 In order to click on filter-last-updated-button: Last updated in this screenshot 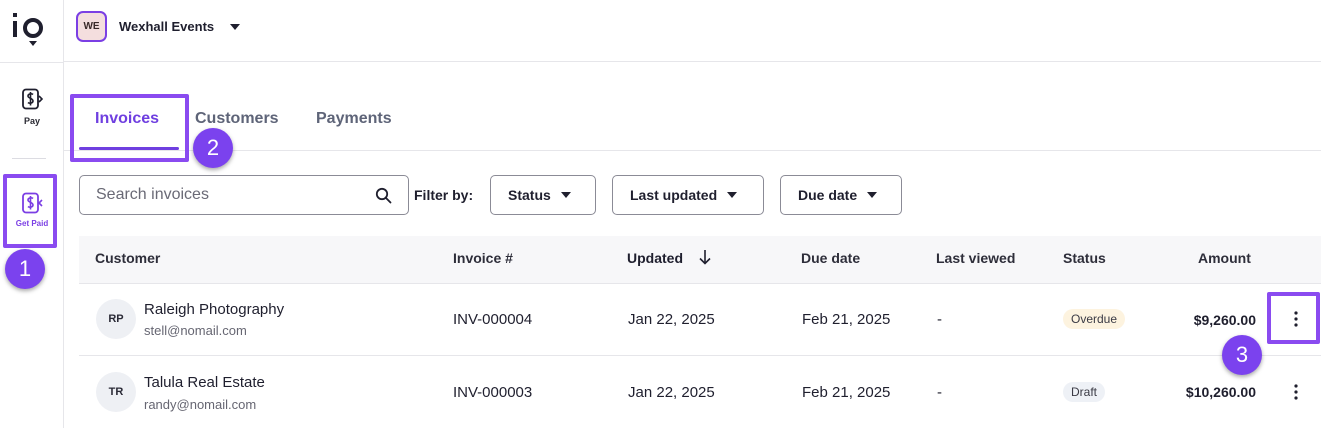, I will do `click(688, 195)`.